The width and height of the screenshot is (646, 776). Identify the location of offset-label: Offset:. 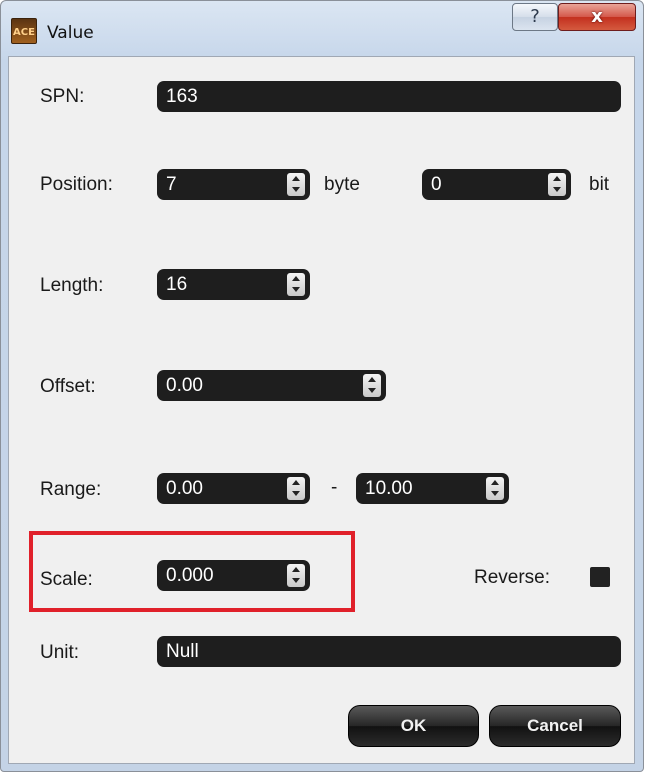
(68, 386).